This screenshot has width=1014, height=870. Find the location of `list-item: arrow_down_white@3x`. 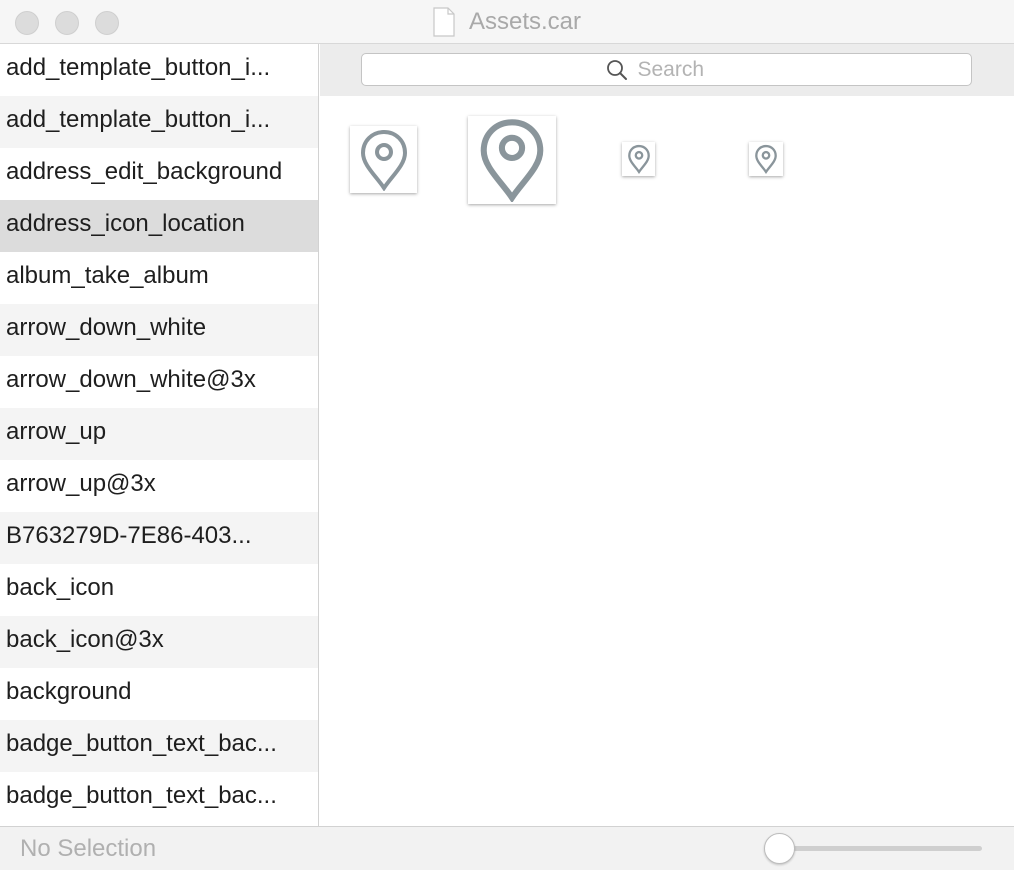

list-item: arrow_down_white@3x is located at coordinates (159, 382).